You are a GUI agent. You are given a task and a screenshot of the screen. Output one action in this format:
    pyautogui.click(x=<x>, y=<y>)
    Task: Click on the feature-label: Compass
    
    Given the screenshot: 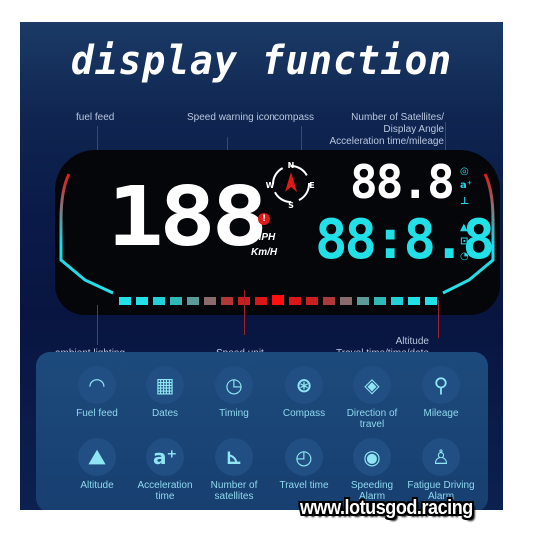 What is the action you would take?
    pyautogui.click(x=304, y=413)
    